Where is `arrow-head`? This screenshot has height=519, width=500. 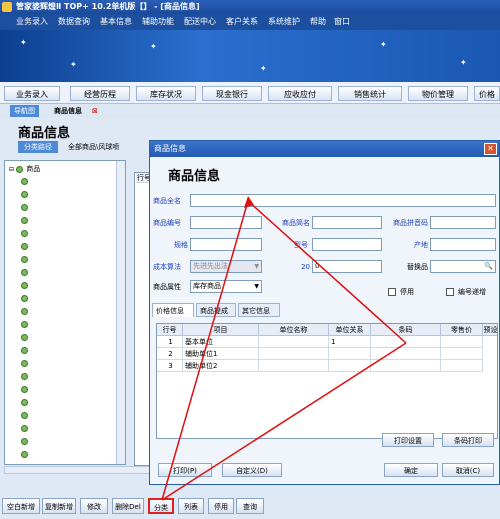 arrow-head is located at coordinates (249, 202).